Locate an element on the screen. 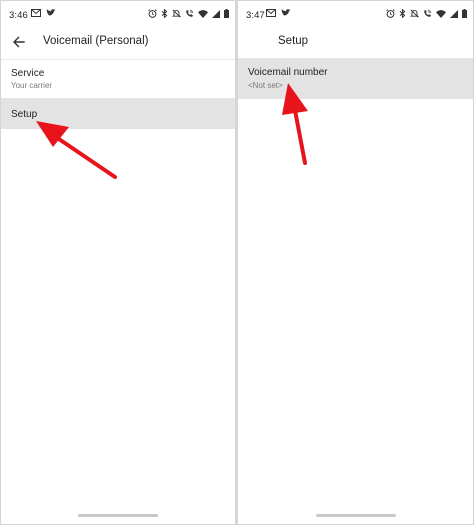 The width and height of the screenshot is (474, 525). pref-title: Voicemail number is located at coordinates (288, 72).